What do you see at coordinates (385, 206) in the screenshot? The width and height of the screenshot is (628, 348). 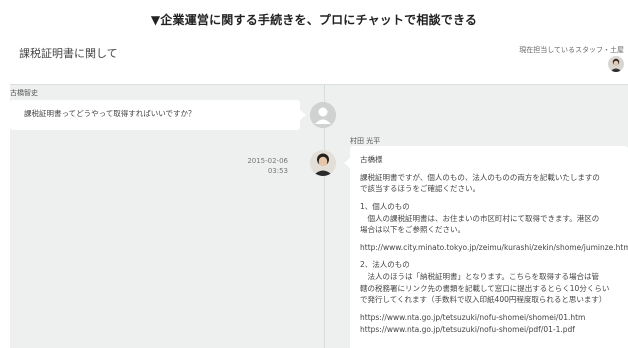 I see `message-heading: 1、個人のもの` at bounding box center [385, 206].